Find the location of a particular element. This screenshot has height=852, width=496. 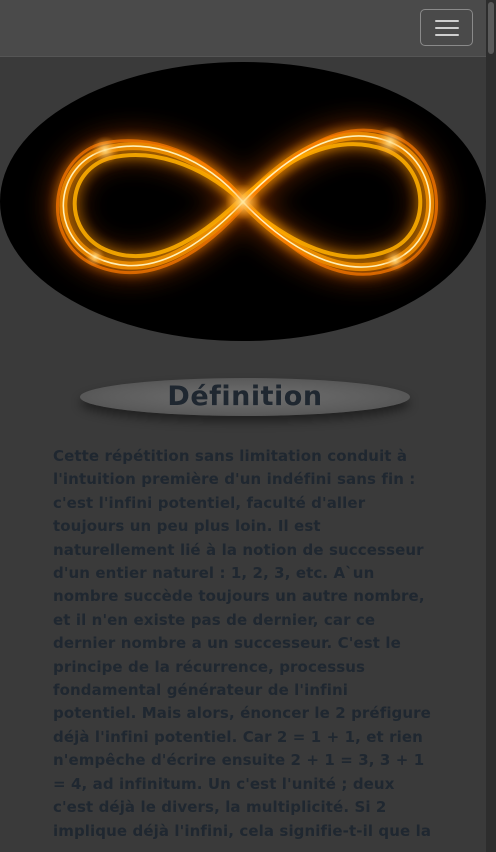

section-heading: Définition is located at coordinates (245, 397).